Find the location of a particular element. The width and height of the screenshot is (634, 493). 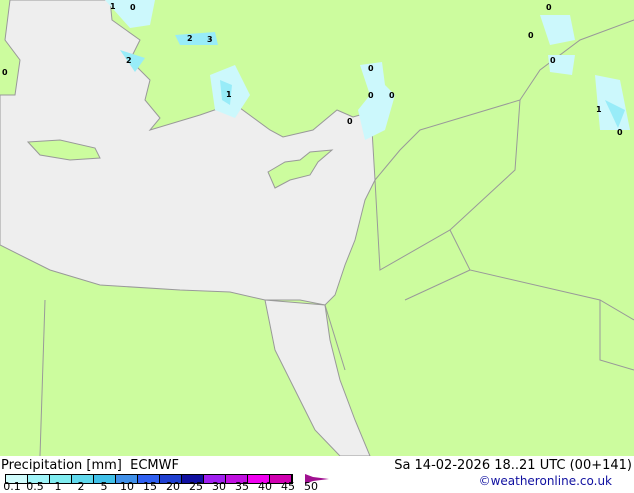

legend-tick: 0.1 is located at coordinates (12, 486).